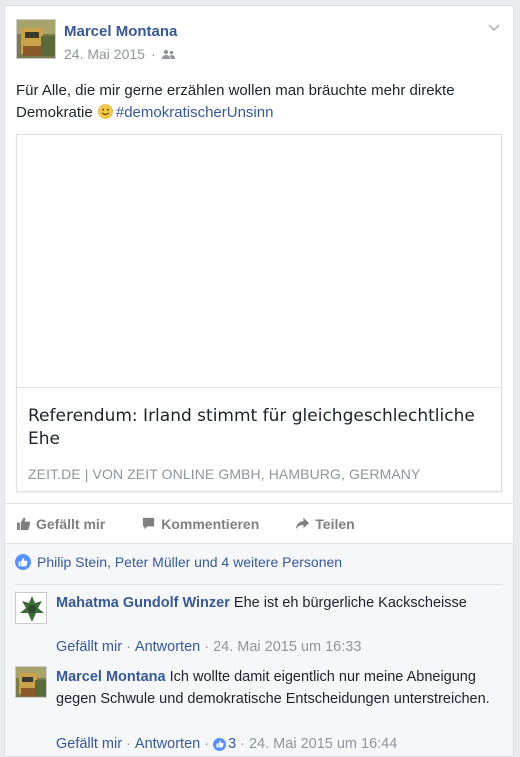 The width and height of the screenshot is (520, 757). I want to click on share-icon, so click(303, 523).